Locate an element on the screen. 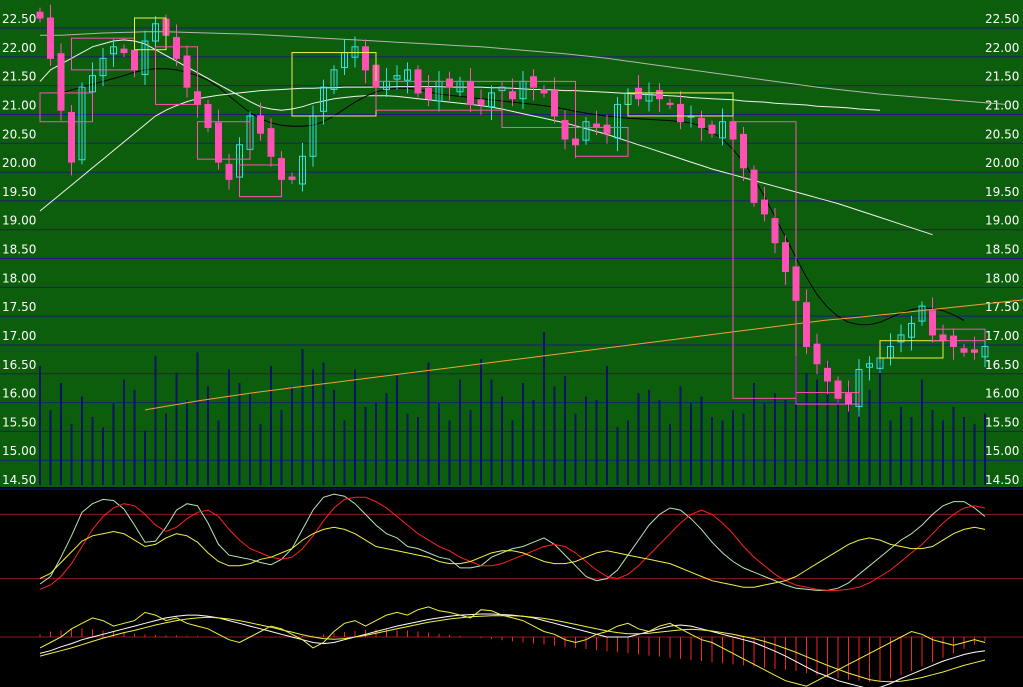 This screenshot has width=1023, height=687. y-tick-label-left: 18.50 is located at coordinates (19, 250).